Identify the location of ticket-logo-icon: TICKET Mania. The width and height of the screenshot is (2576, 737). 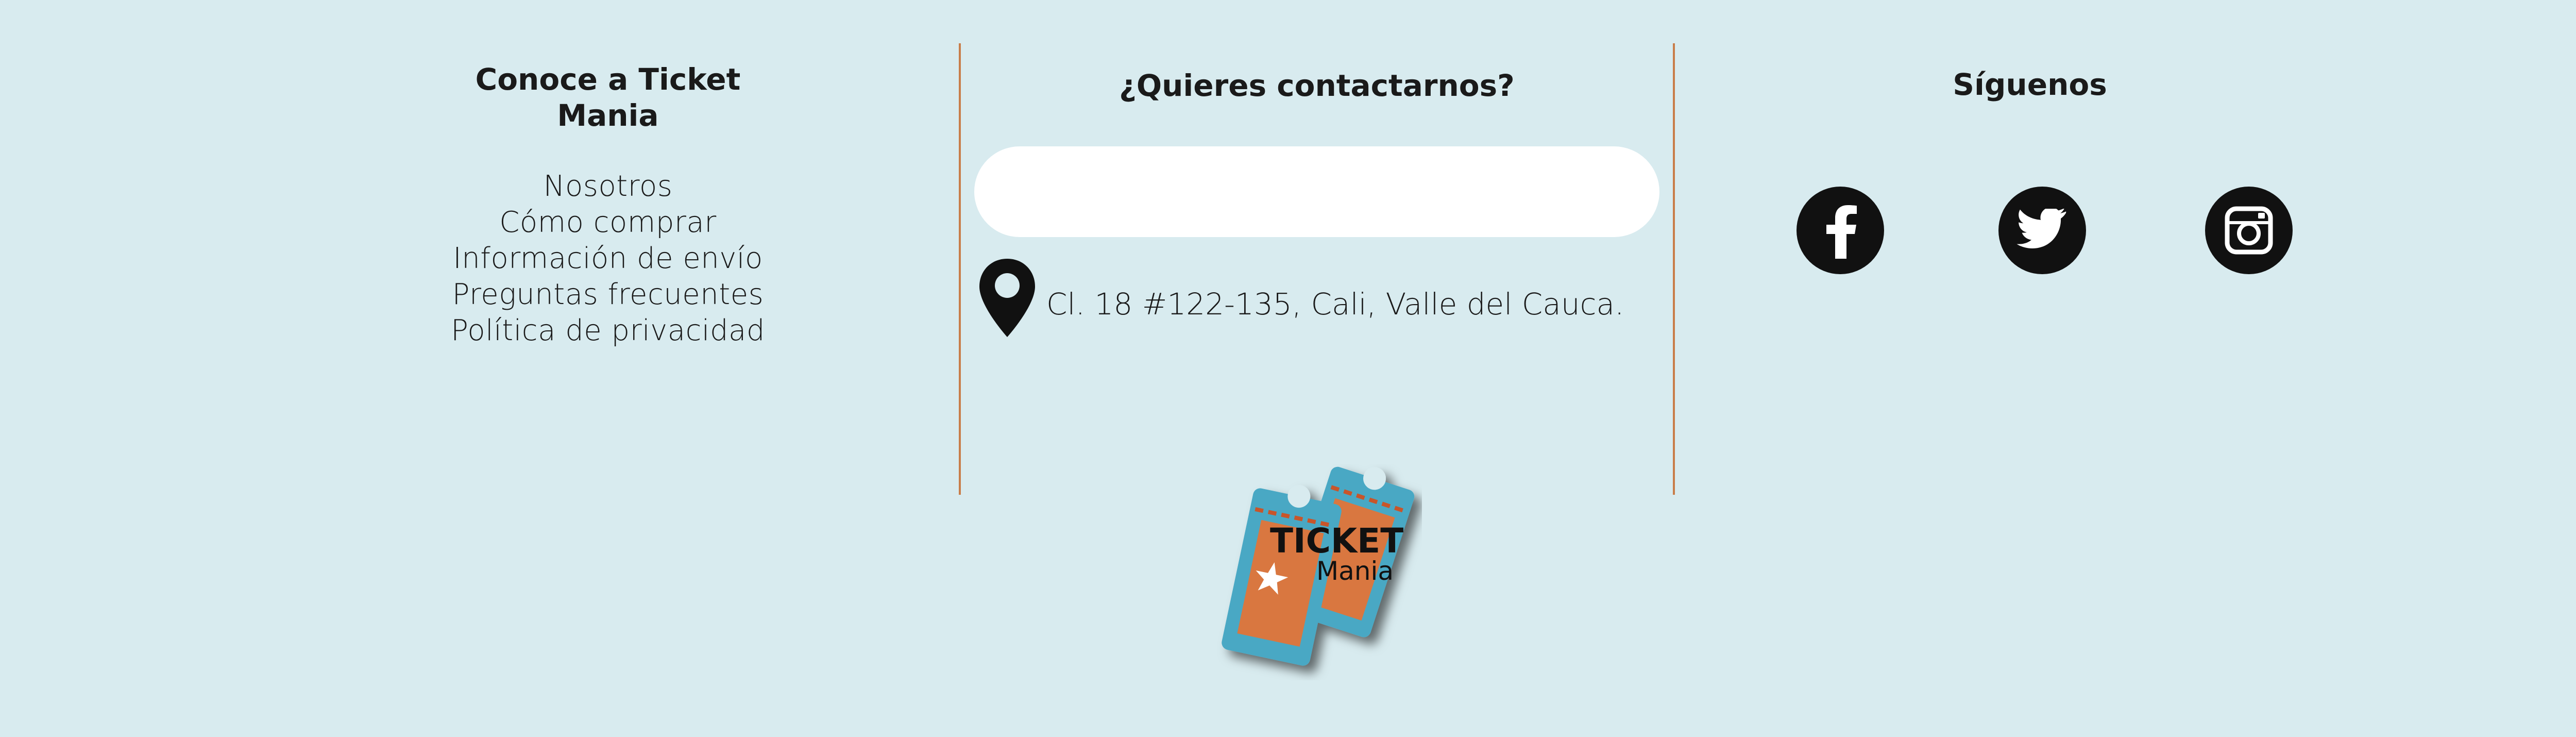
(1318, 566).